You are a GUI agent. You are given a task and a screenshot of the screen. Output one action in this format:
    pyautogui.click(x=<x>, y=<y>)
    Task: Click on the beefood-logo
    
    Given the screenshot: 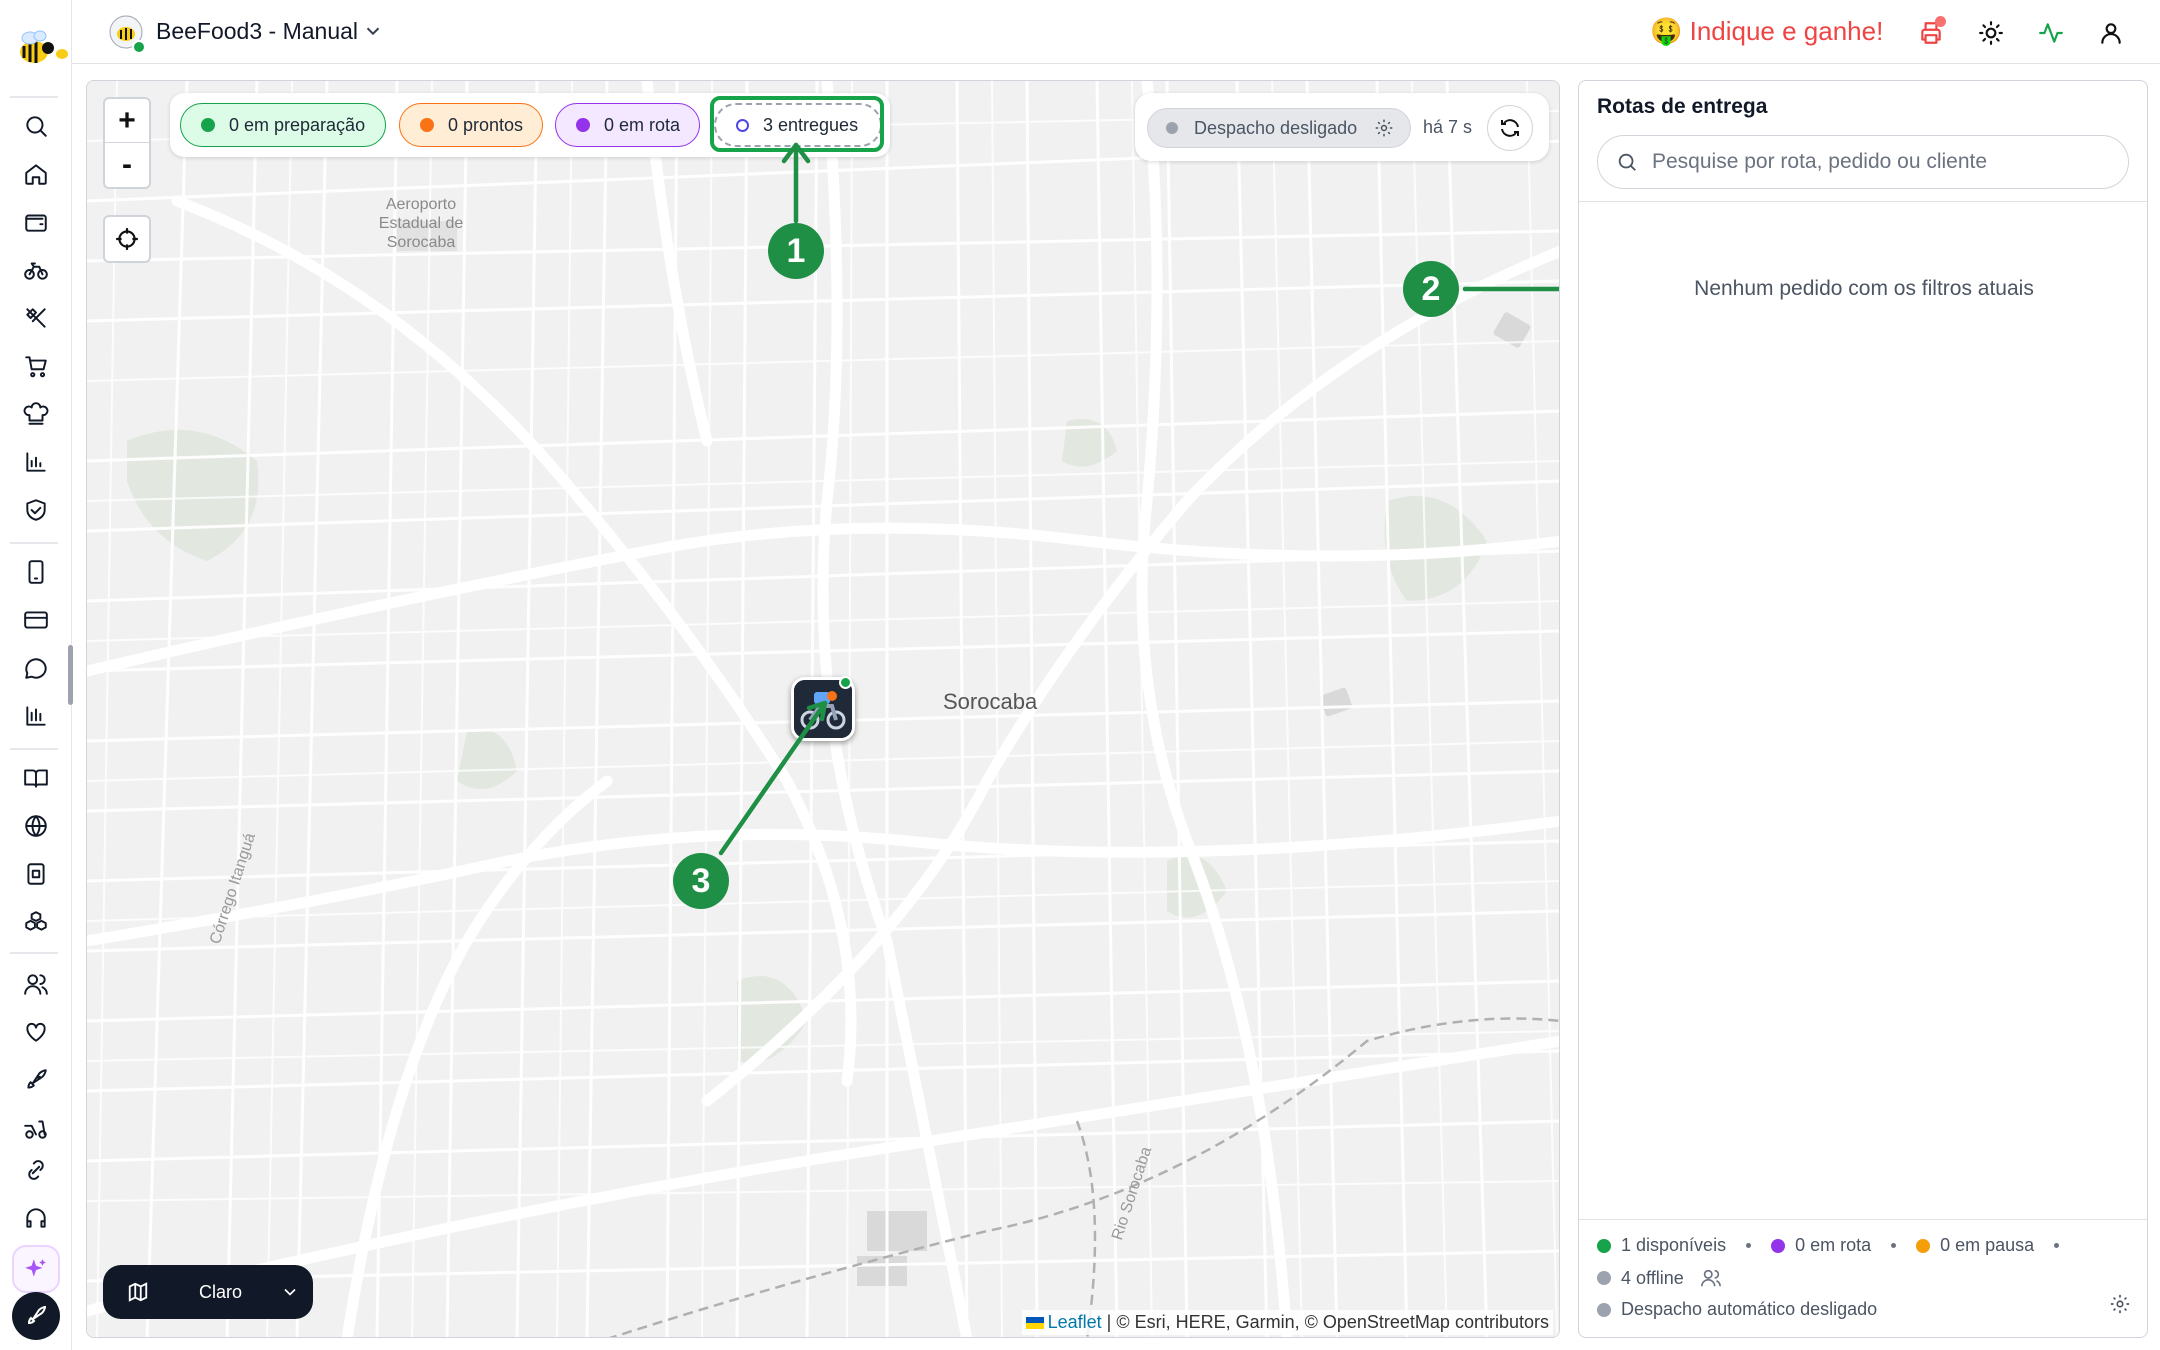 What is the action you would take?
    pyautogui.click(x=42, y=50)
    